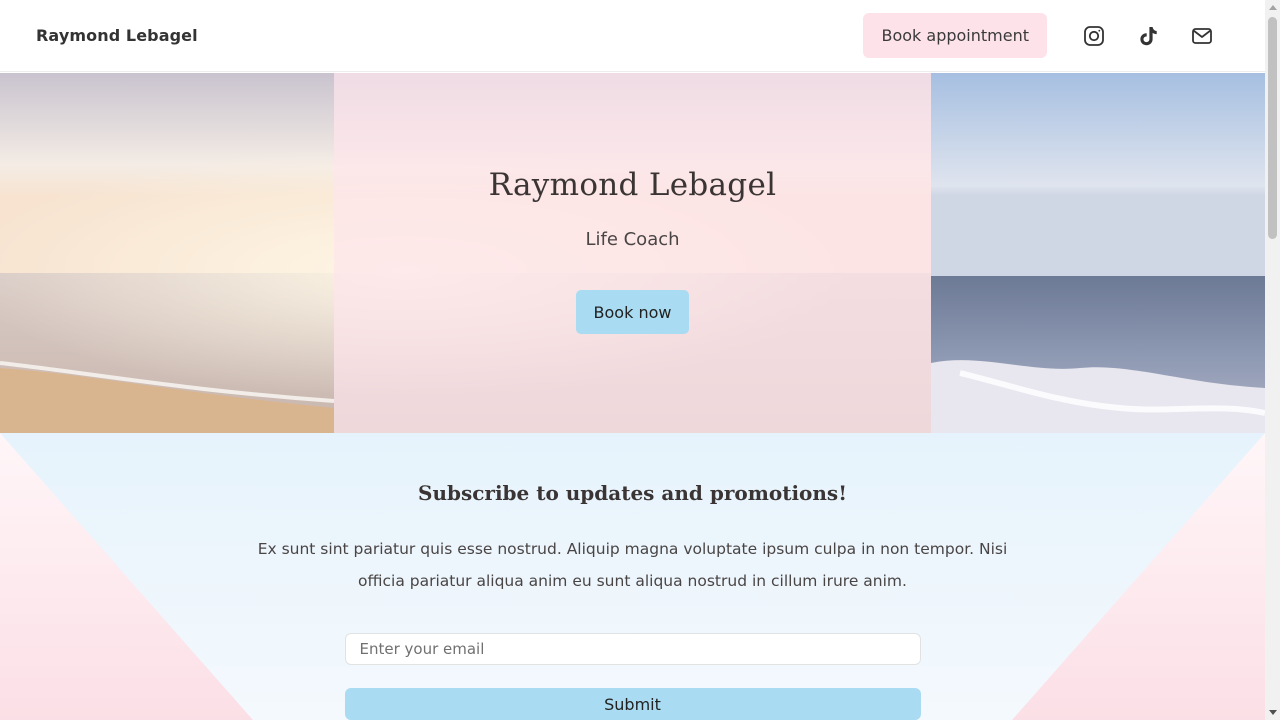 Image resolution: width=1280 pixels, height=720 pixels. What do you see at coordinates (632, 649) in the screenshot?
I see `email-input` at bounding box center [632, 649].